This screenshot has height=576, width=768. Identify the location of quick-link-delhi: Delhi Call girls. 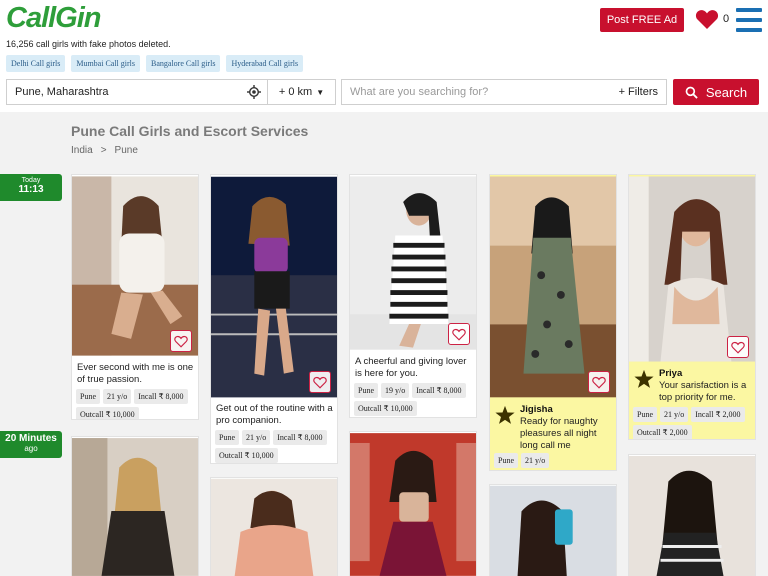
(36, 63).